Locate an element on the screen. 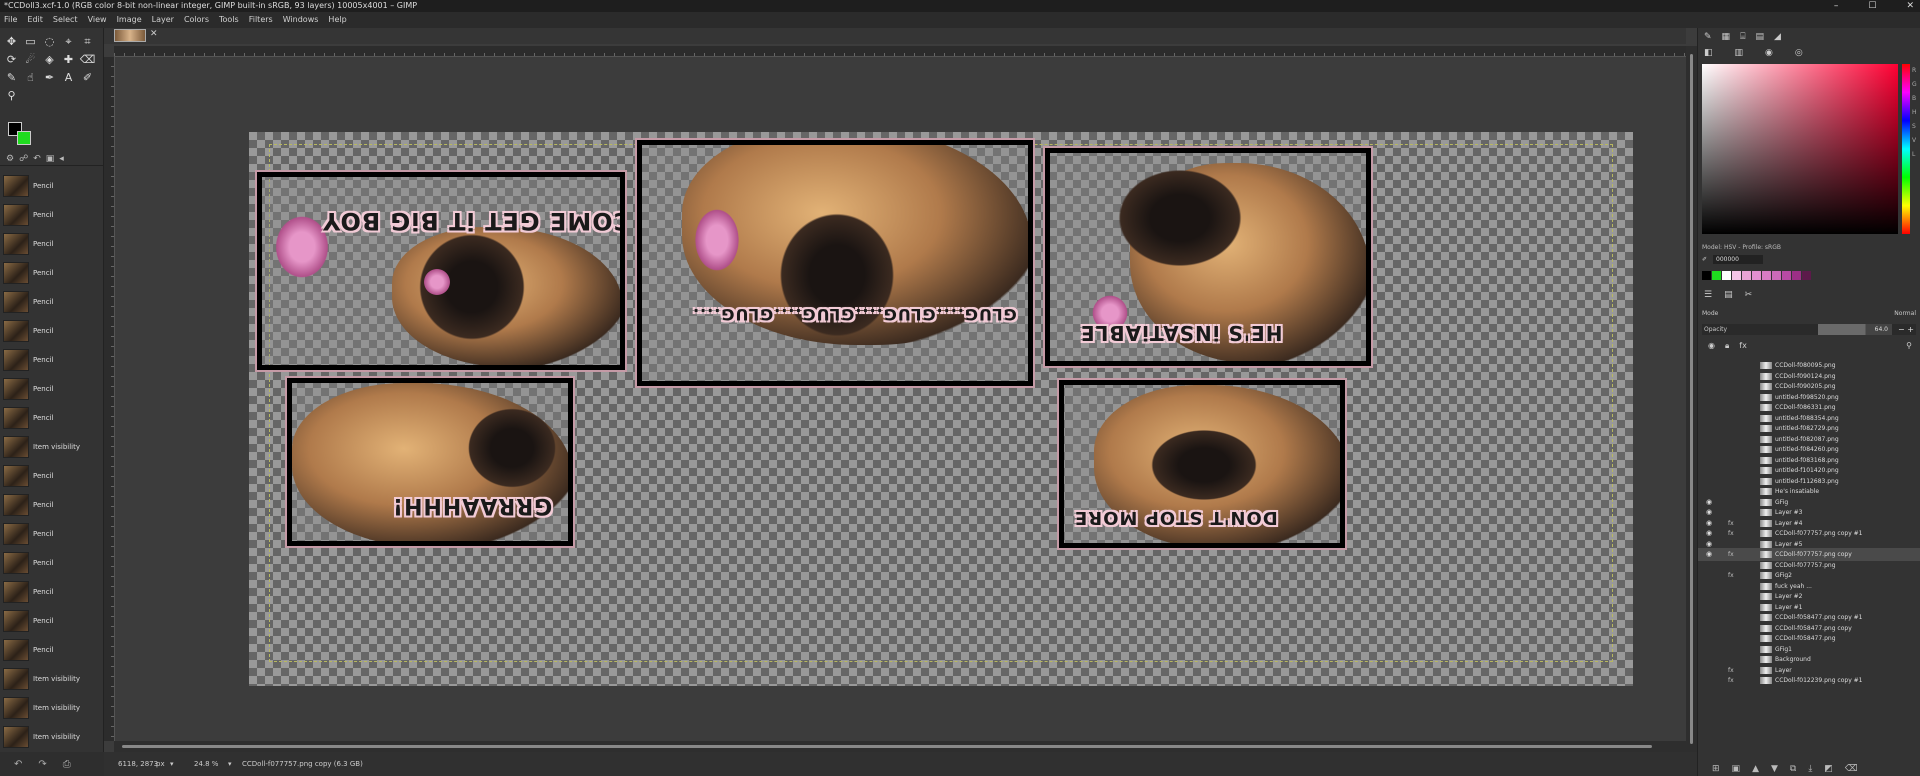  palette-tab-icon: ▥ is located at coordinates (1739, 53).